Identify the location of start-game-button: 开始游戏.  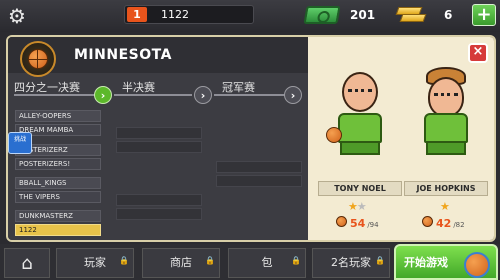
(446, 262).